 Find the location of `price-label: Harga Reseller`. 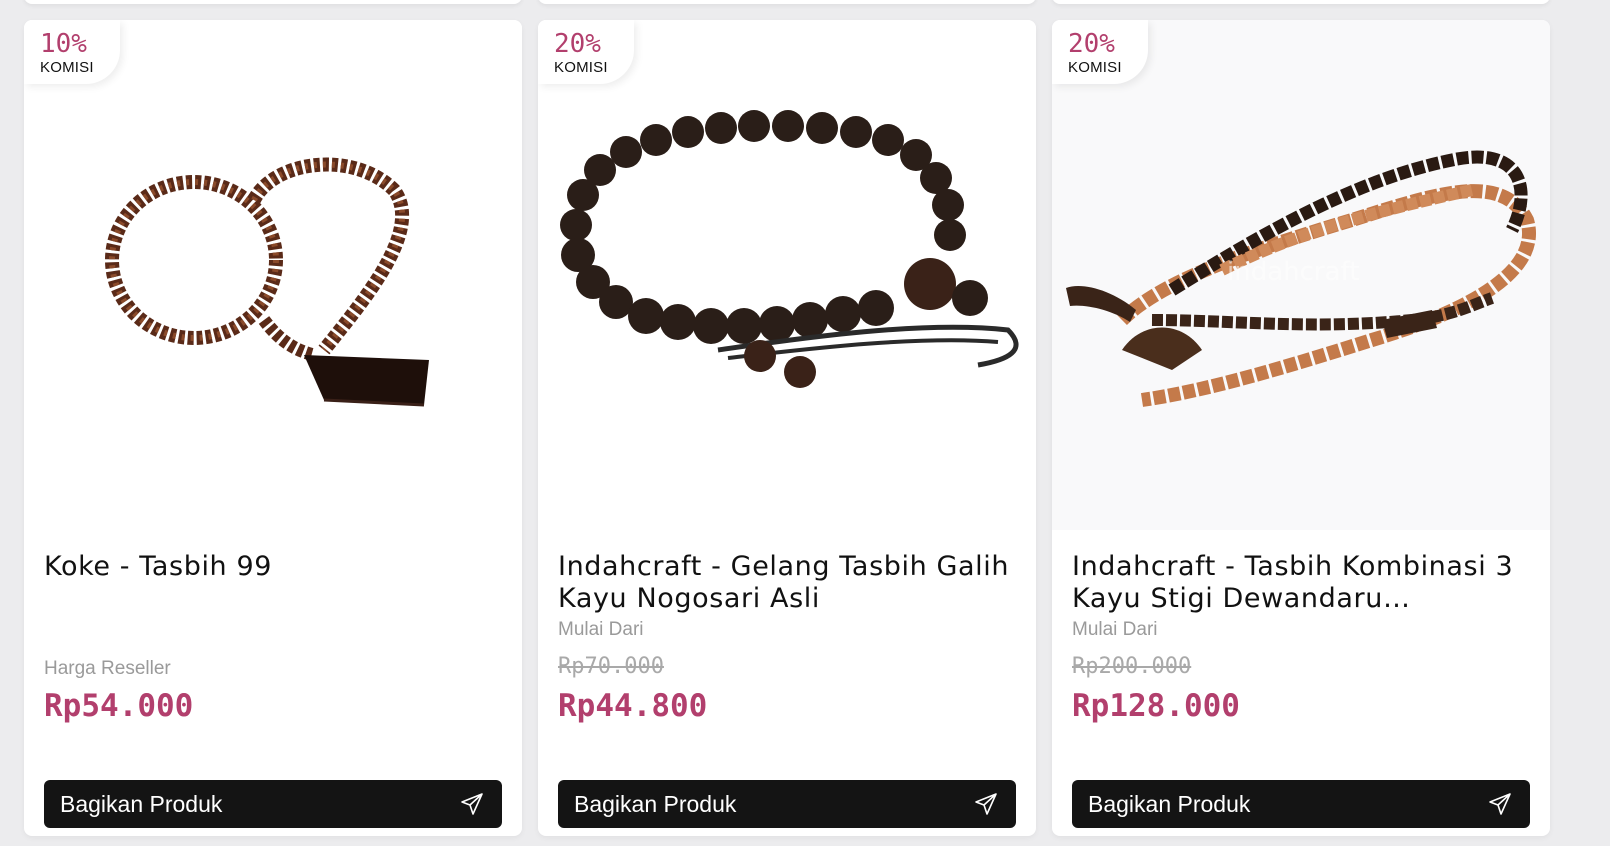

price-label: Harga Reseller is located at coordinates (107, 668).